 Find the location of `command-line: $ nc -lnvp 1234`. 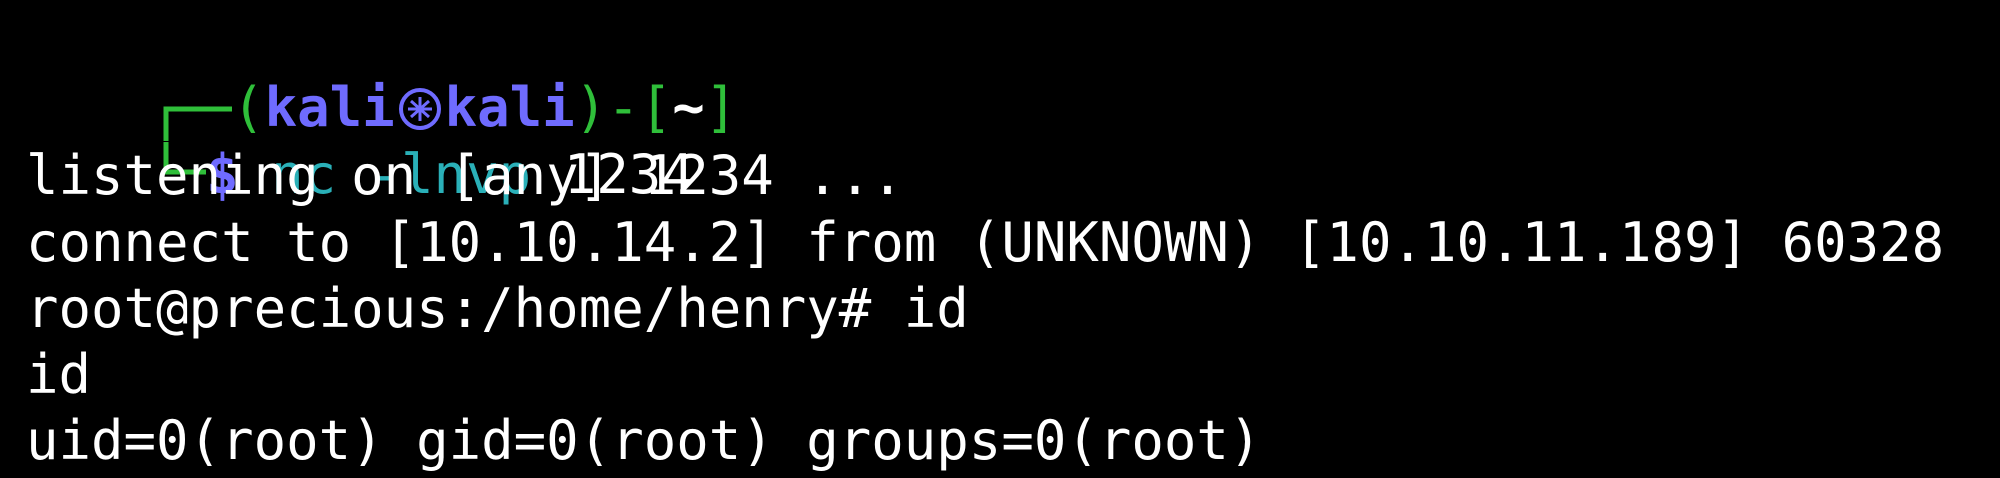

command-line: $ nc -lnvp 1234 is located at coordinates (360, 141).